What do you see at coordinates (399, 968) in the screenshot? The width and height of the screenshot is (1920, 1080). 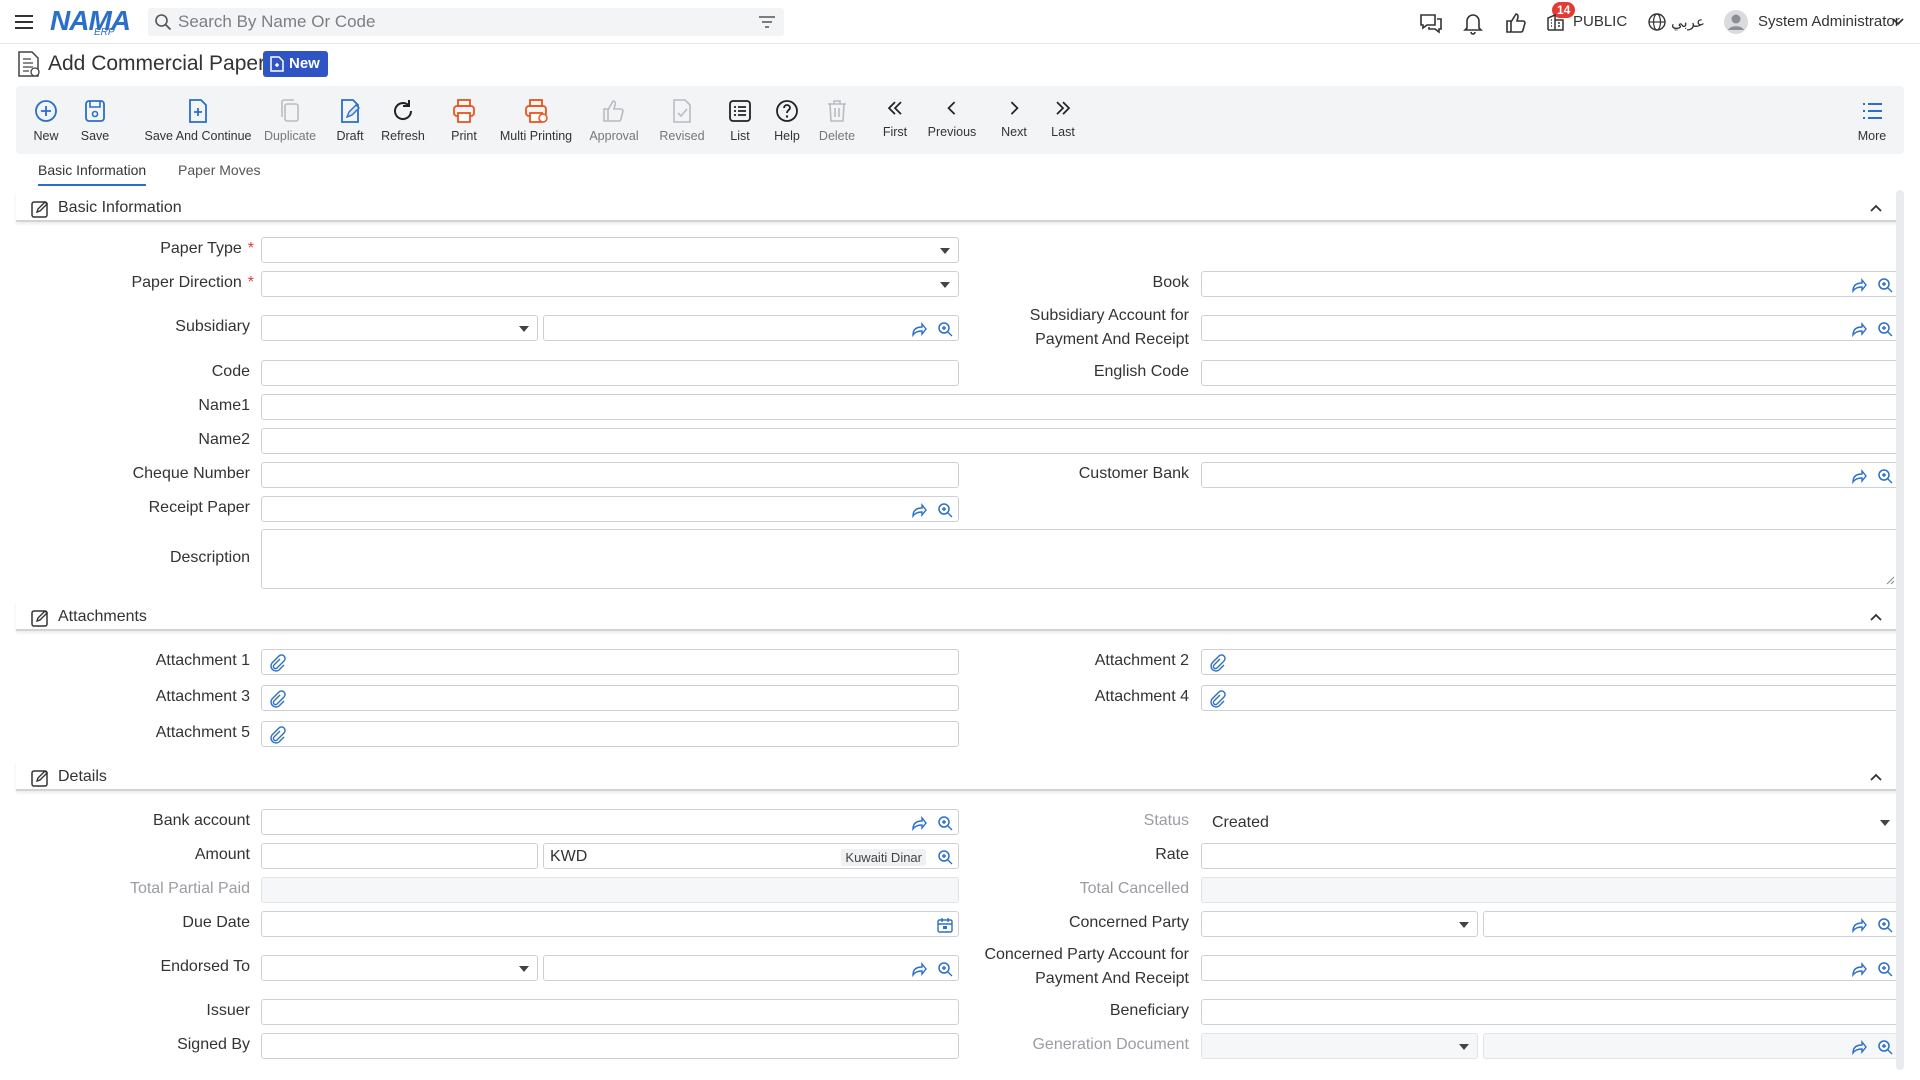 I see `endorsed-to-type-select` at bounding box center [399, 968].